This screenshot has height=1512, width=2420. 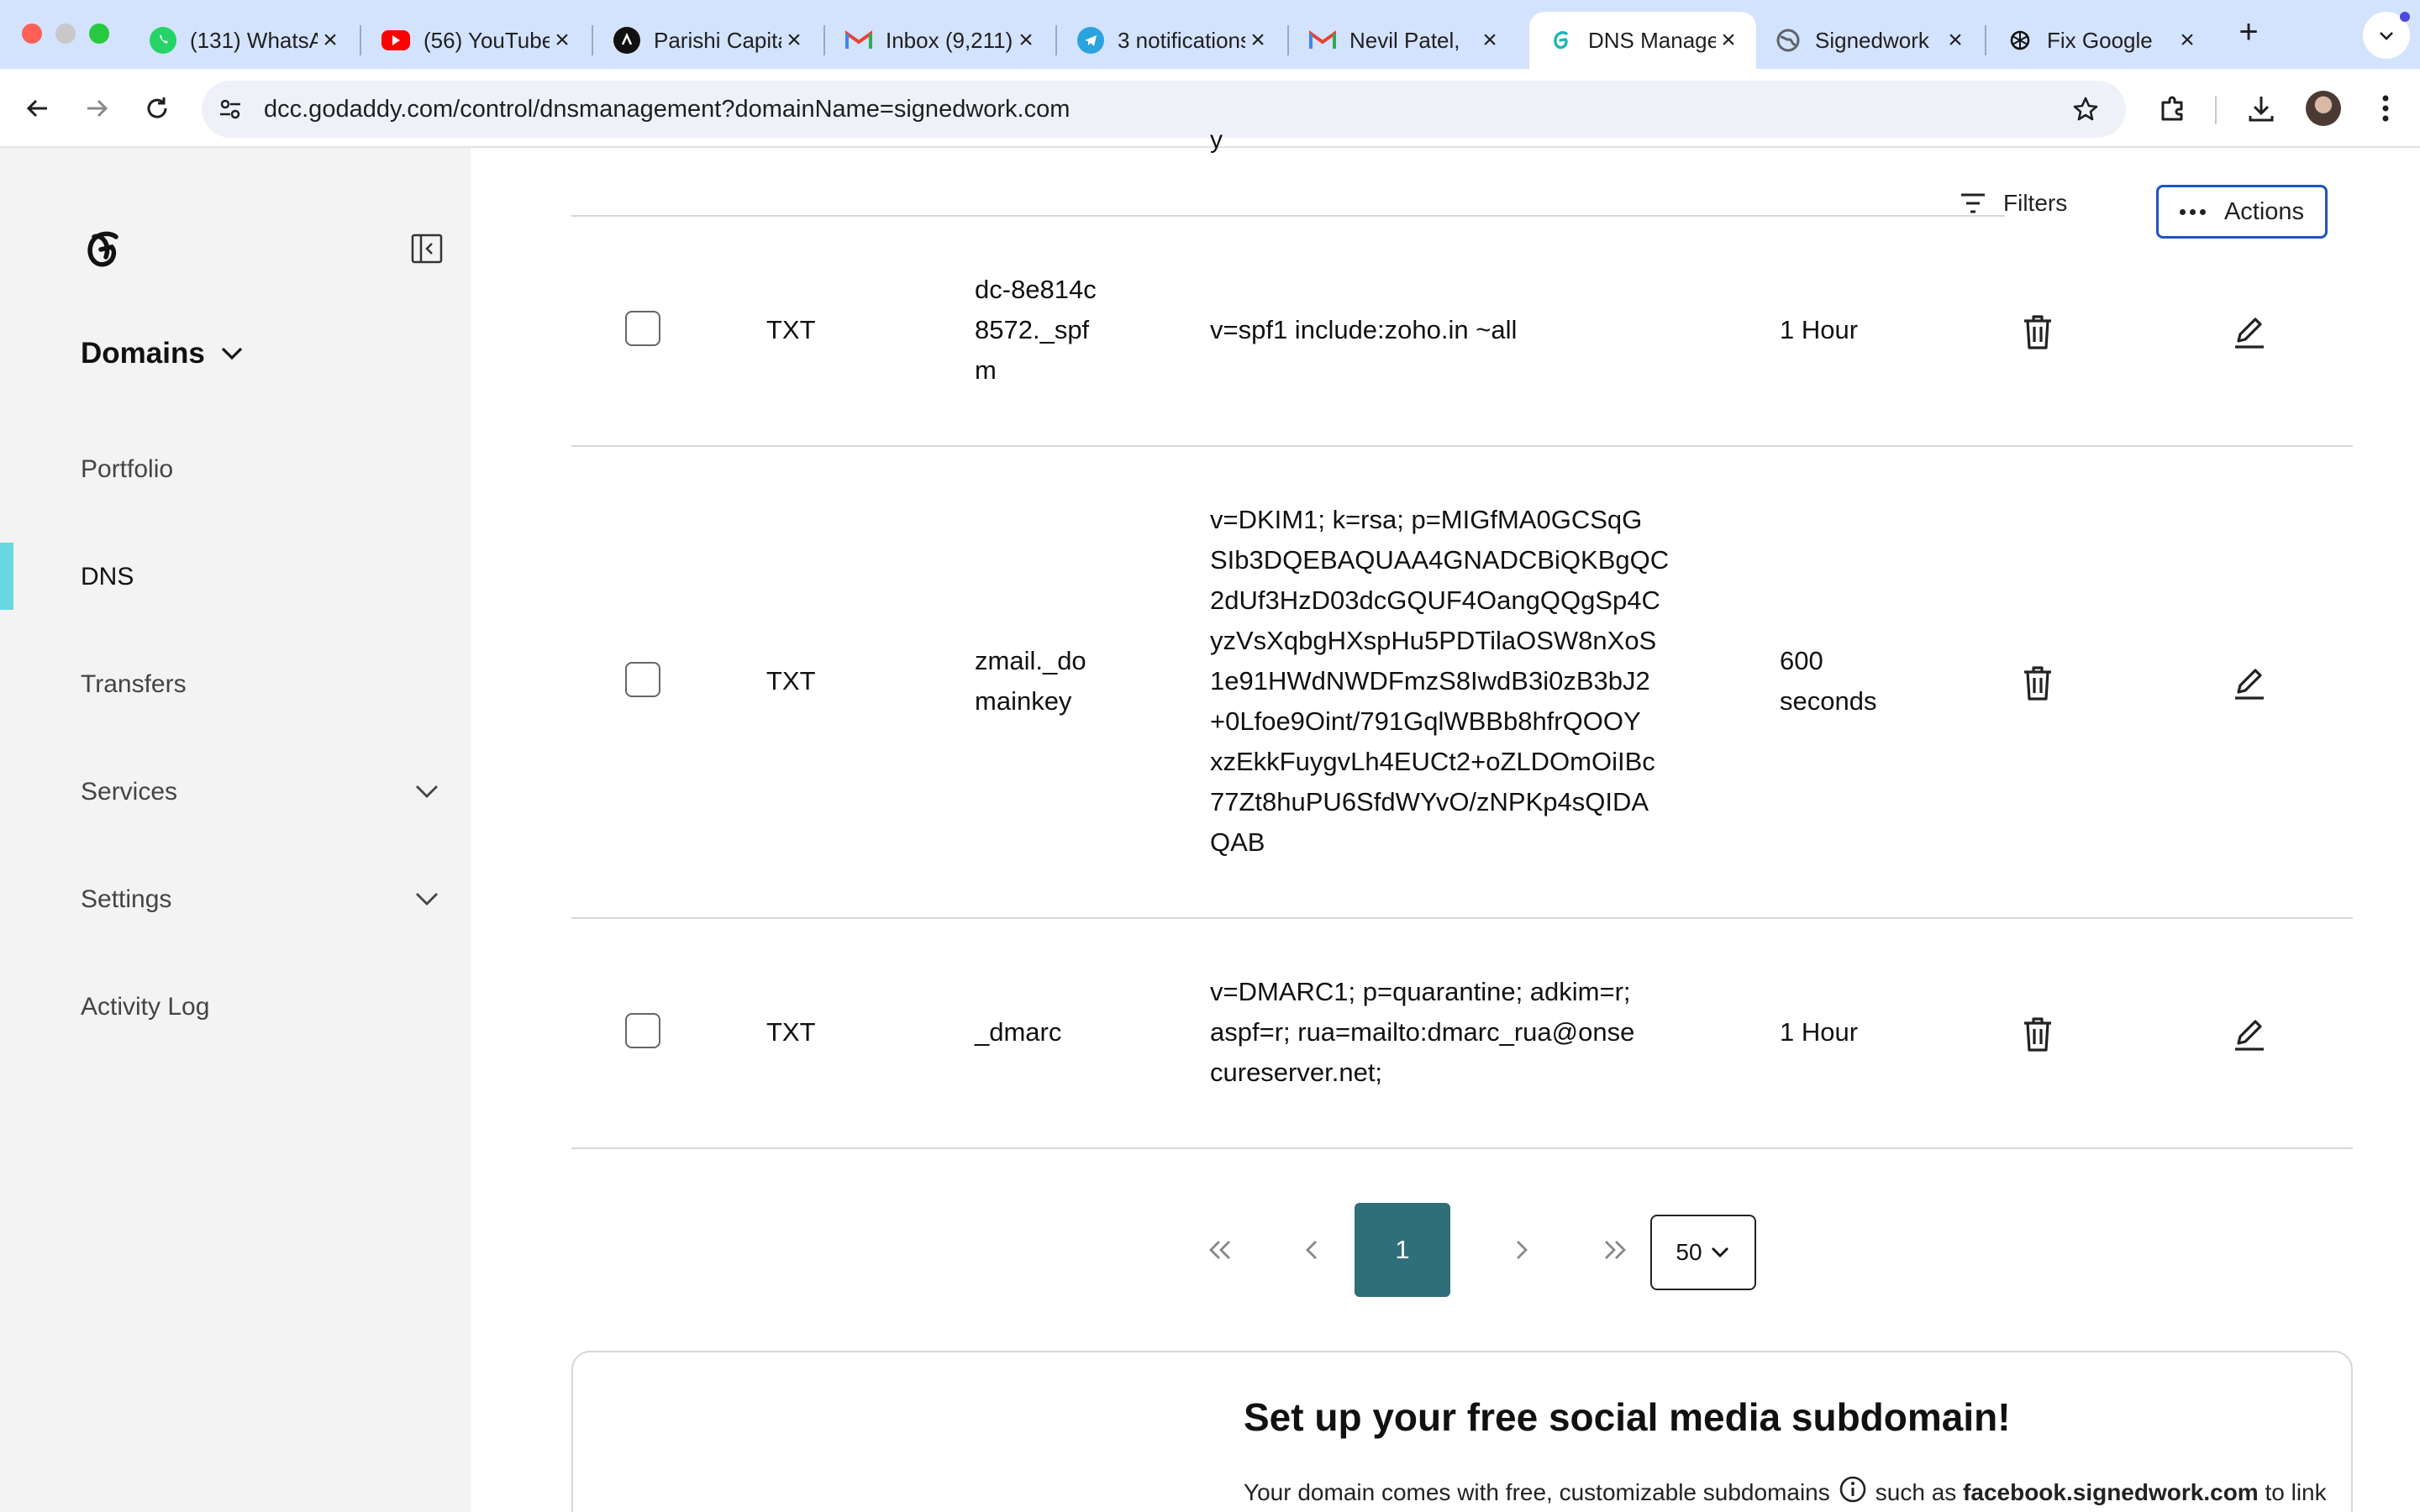 I want to click on browser-tab: Nevil Patel, ×, so click(x=1405, y=40).